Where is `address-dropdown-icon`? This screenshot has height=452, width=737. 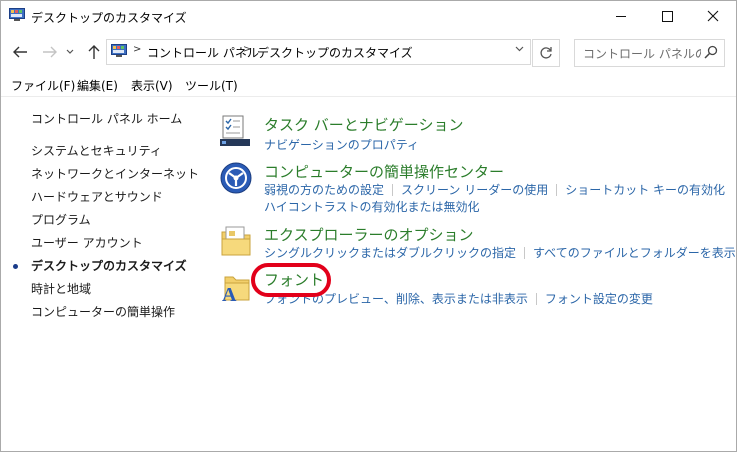 address-dropdown-icon is located at coordinates (519, 49).